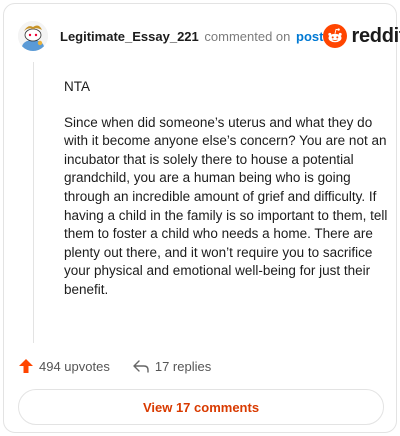 The image size is (400, 436). Describe the element at coordinates (129, 36) in the screenshot. I see `comment-author: Legitimate_Essay_221` at that location.